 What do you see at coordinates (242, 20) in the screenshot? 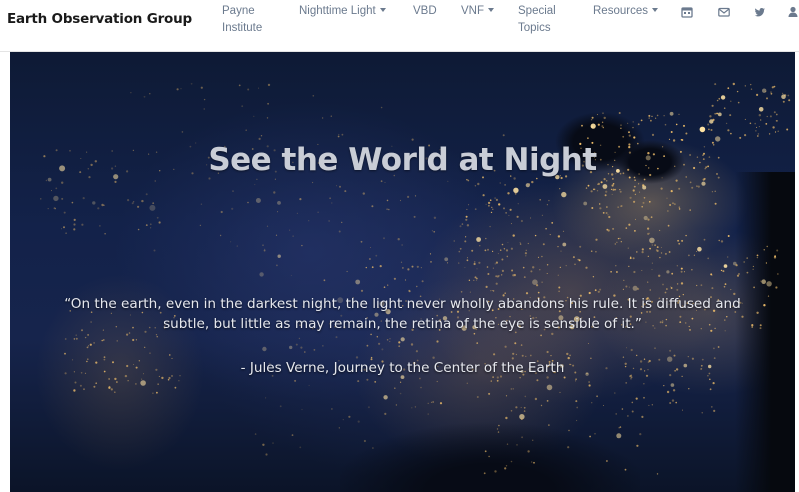
I see `nav-payne-institute: Payne Institute` at bounding box center [242, 20].